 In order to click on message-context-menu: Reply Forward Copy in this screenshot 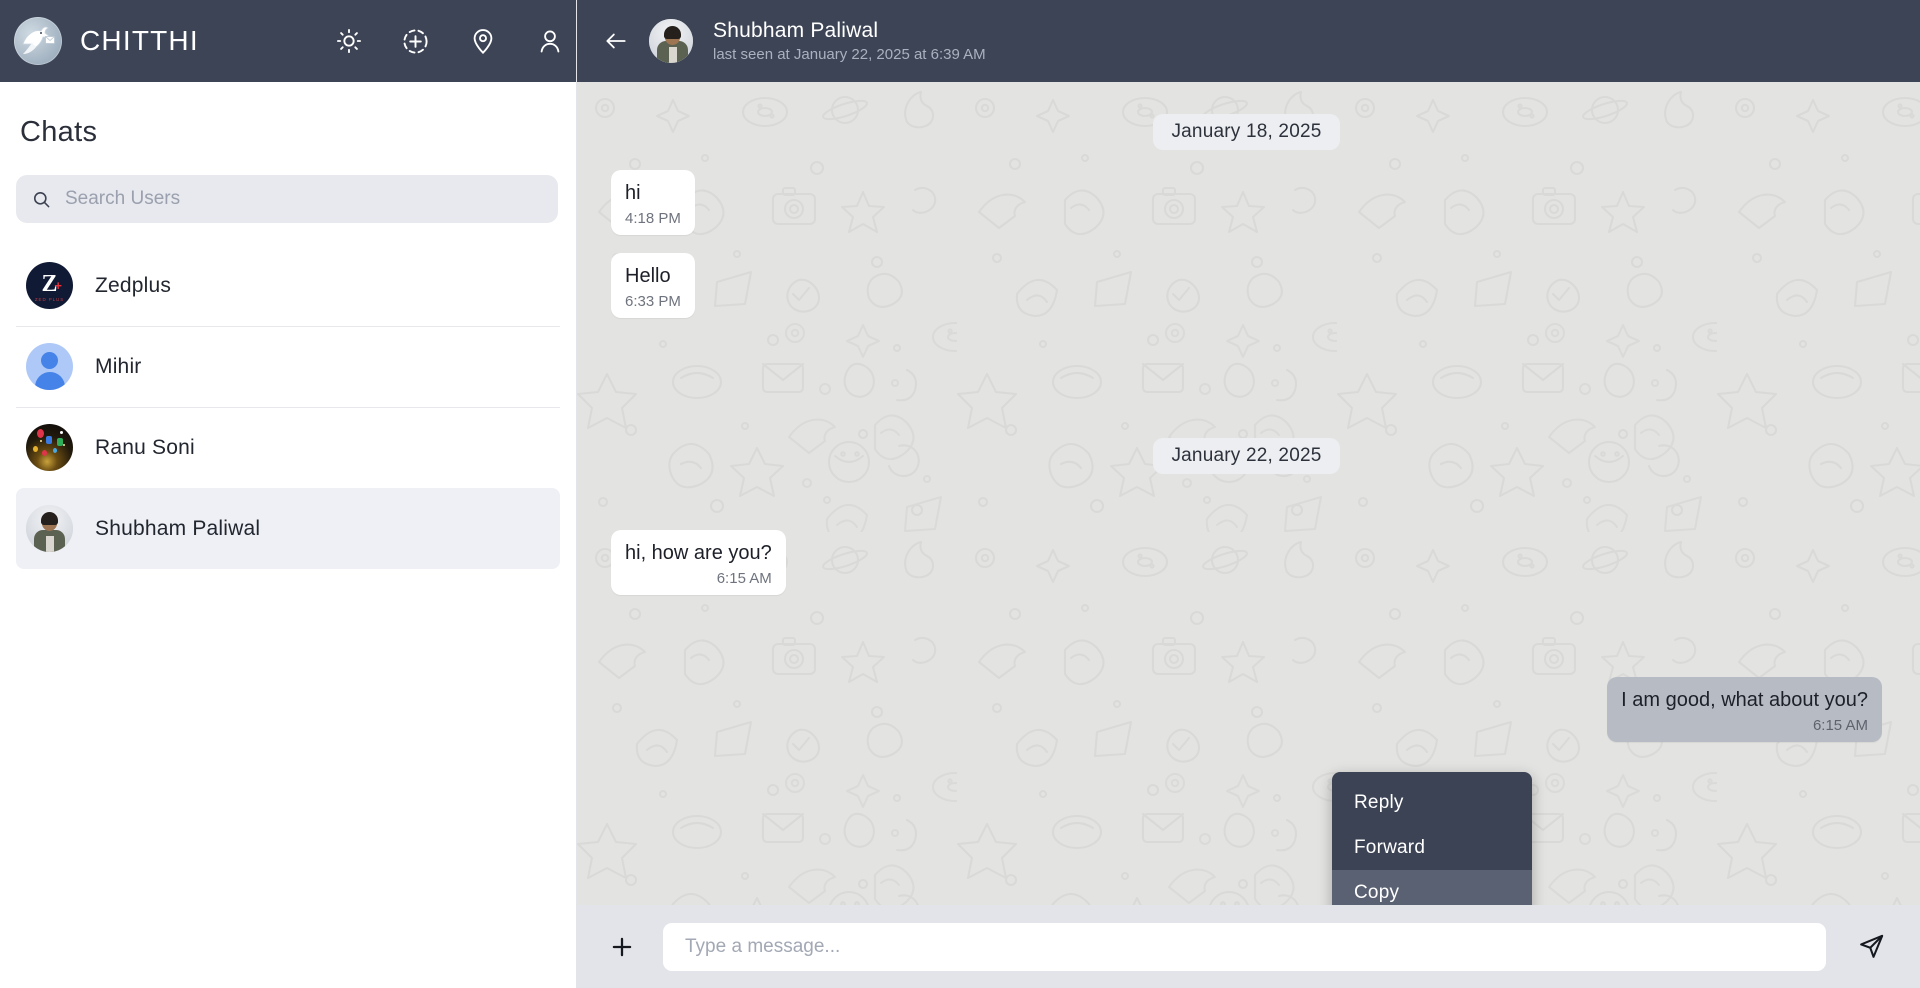, I will do `click(1432, 838)`.